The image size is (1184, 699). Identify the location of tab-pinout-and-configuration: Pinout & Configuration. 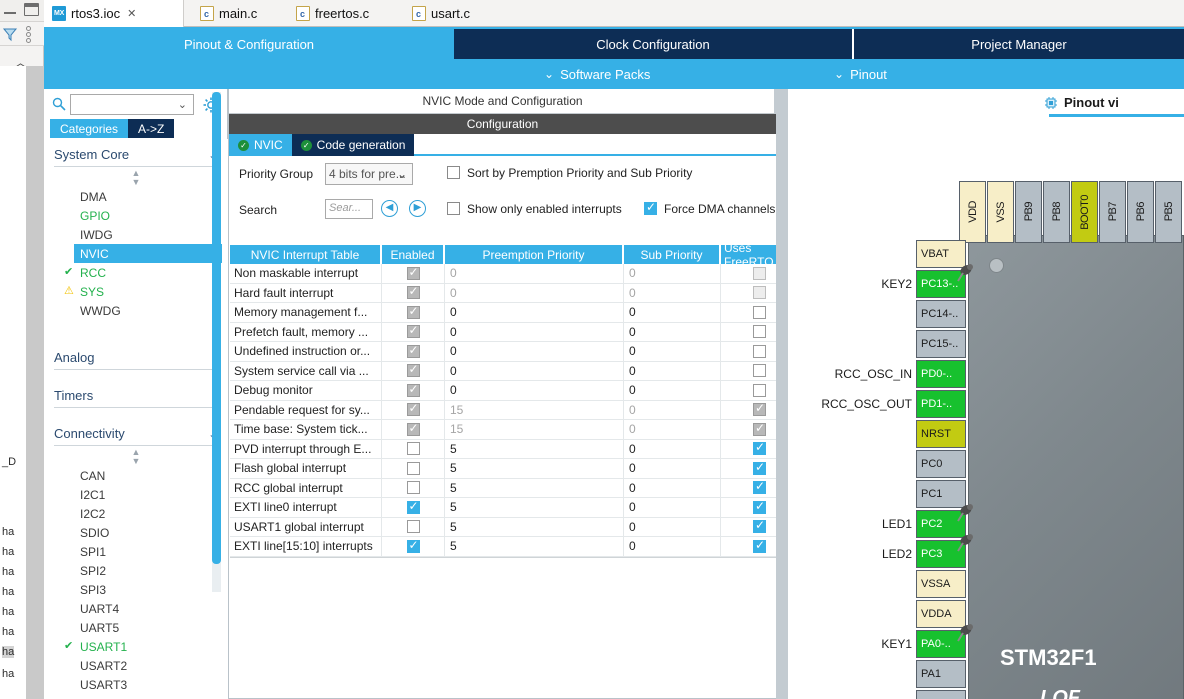
(249, 44).